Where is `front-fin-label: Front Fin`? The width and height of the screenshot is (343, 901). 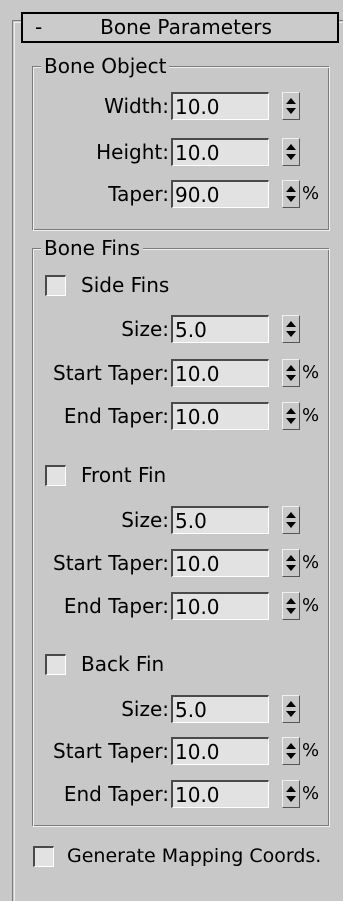 front-fin-label: Front Fin is located at coordinates (123, 475).